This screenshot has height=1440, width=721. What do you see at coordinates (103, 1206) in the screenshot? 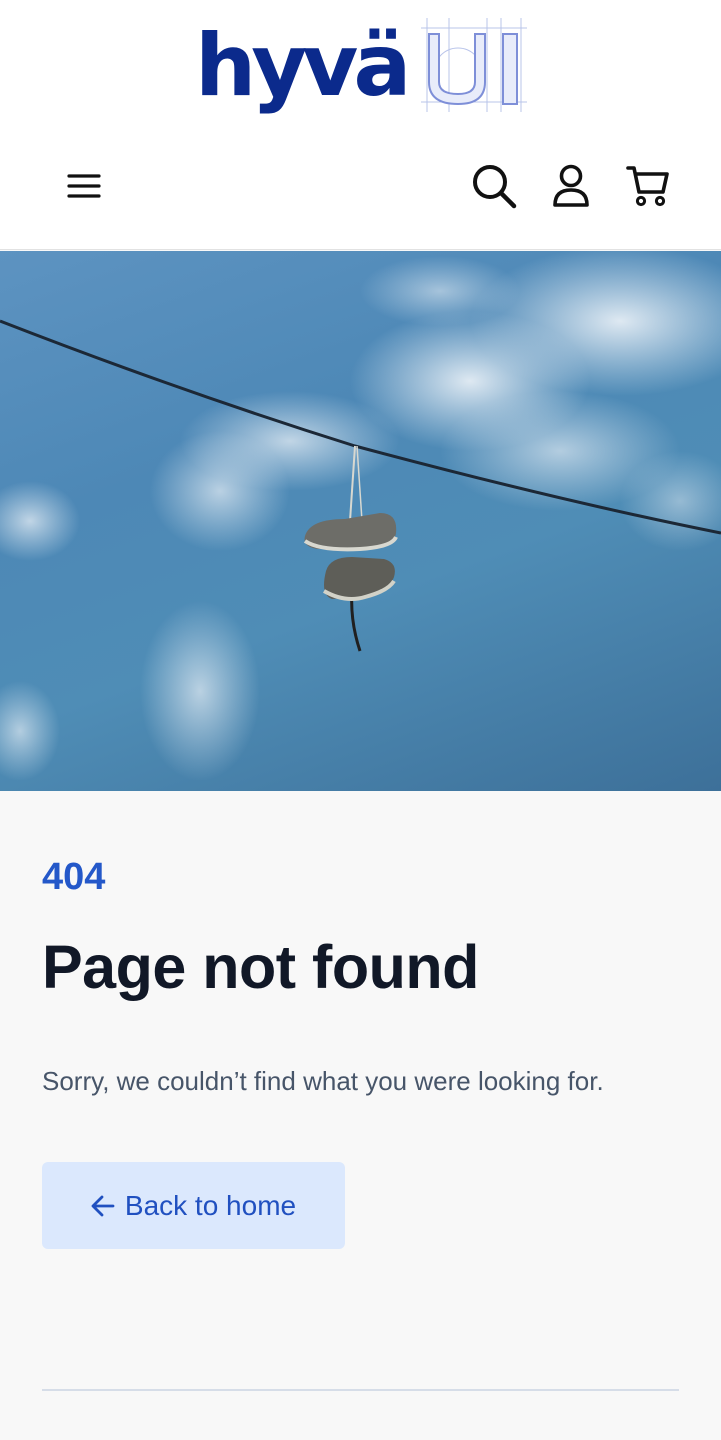
I see `arrow-left-icon` at bounding box center [103, 1206].